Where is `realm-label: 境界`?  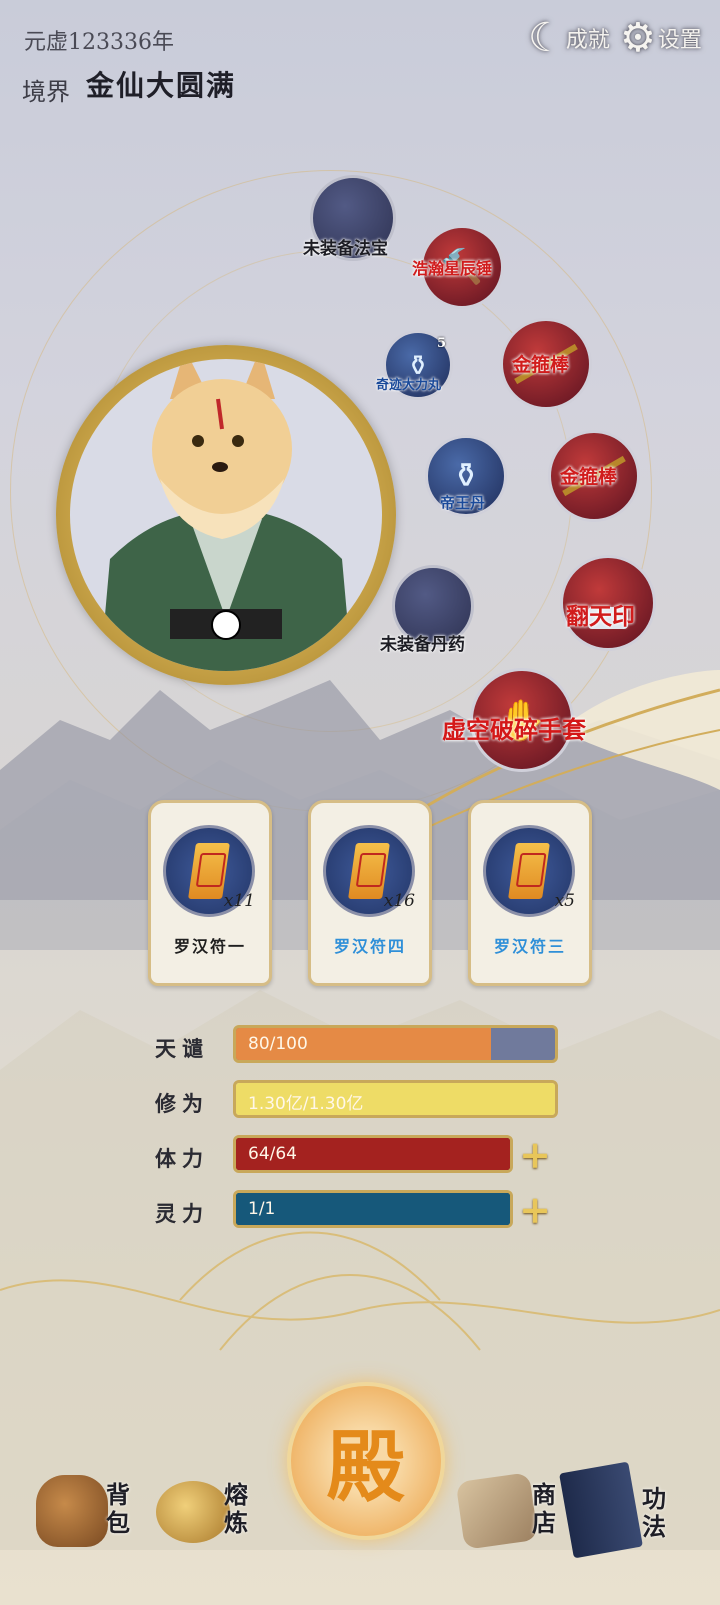
realm-label: 境界 is located at coordinates (46, 92).